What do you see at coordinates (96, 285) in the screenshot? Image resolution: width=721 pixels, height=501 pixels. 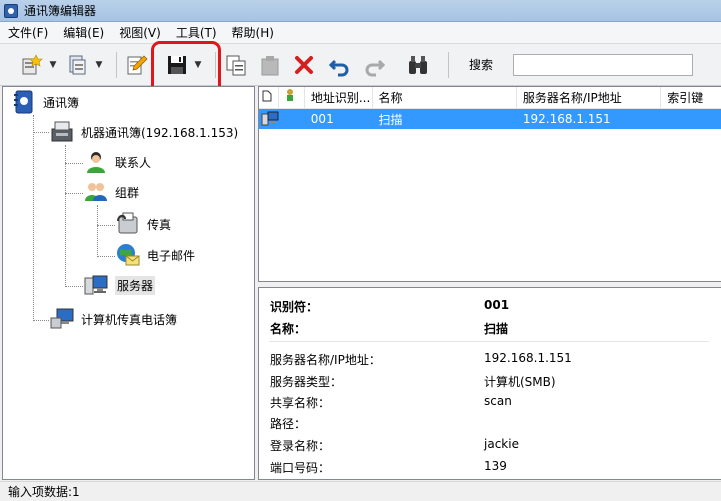 I see `server-computer-icon` at bounding box center [96, 285].